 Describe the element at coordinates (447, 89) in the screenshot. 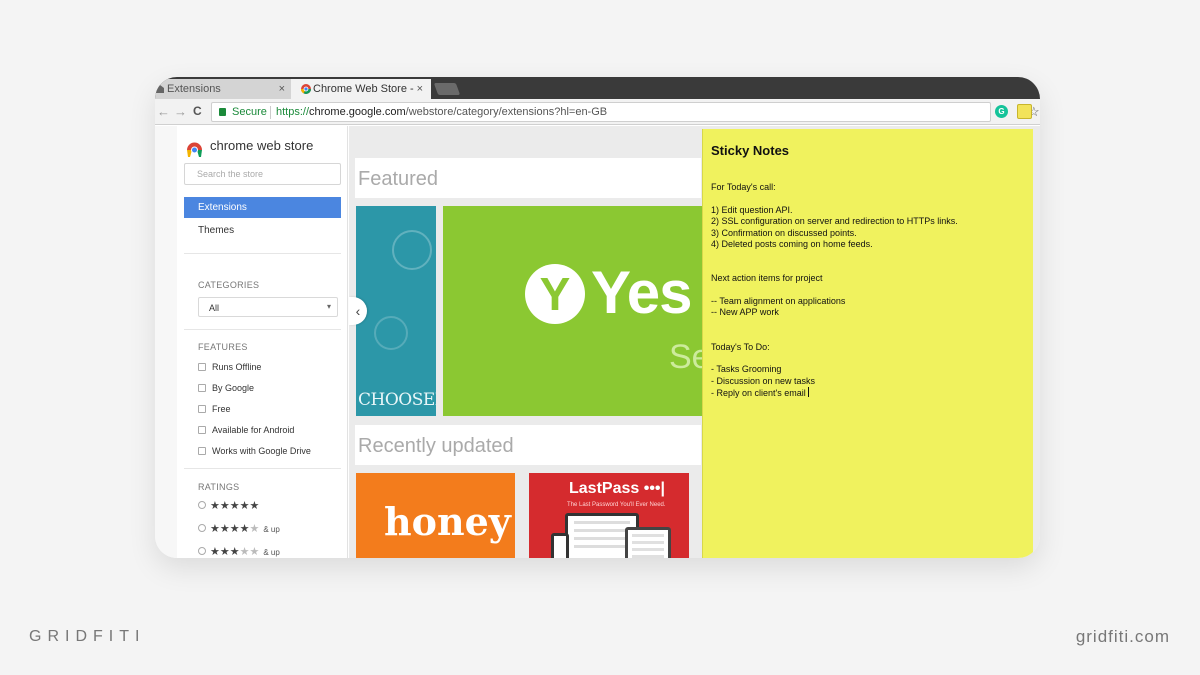

I see `new-tab-button` at that location.